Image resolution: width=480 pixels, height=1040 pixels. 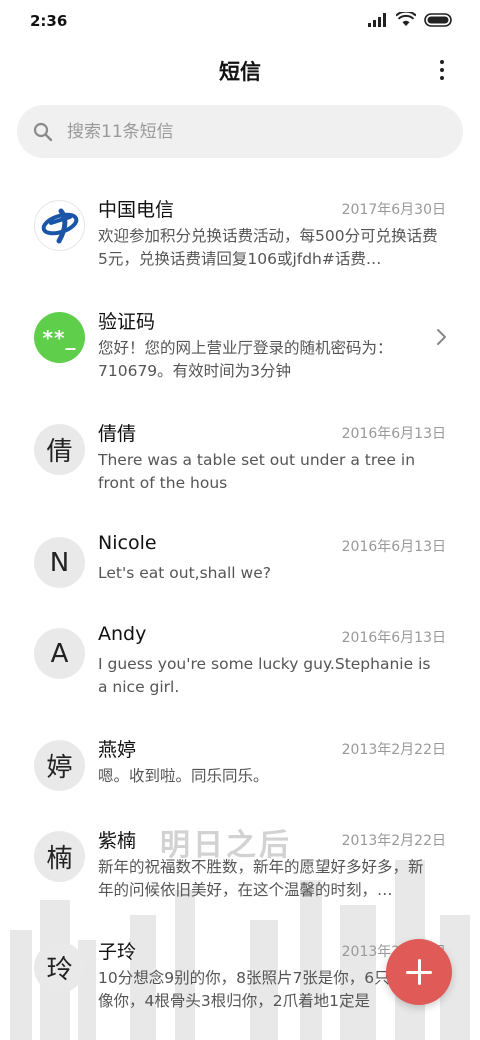 What do you see at coordinates (136, 210) in the screenshot?
I see `contact-name: 中国电信` at bounding box center [136, 210].